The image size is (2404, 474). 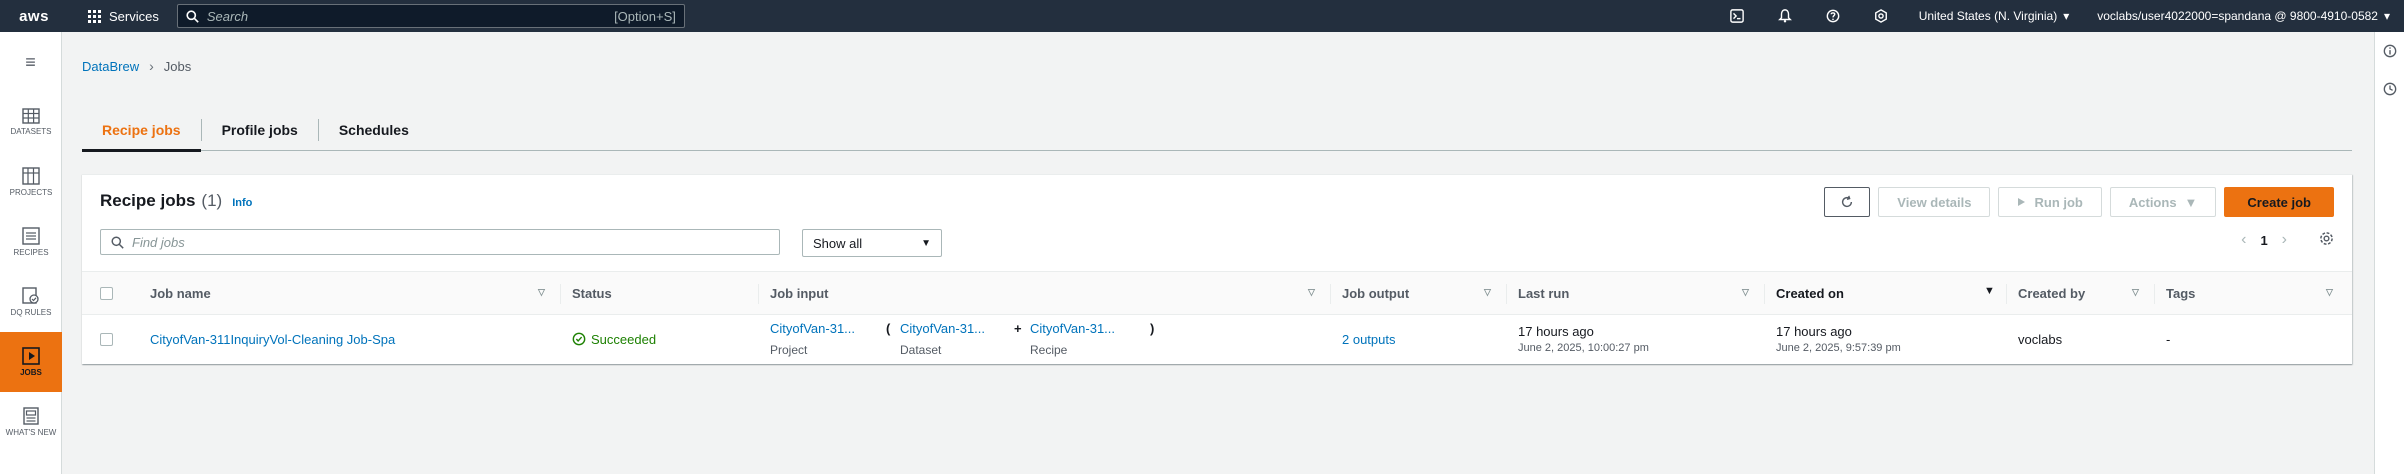 I want to click on bell-icon, so click(x=1784, y=16).